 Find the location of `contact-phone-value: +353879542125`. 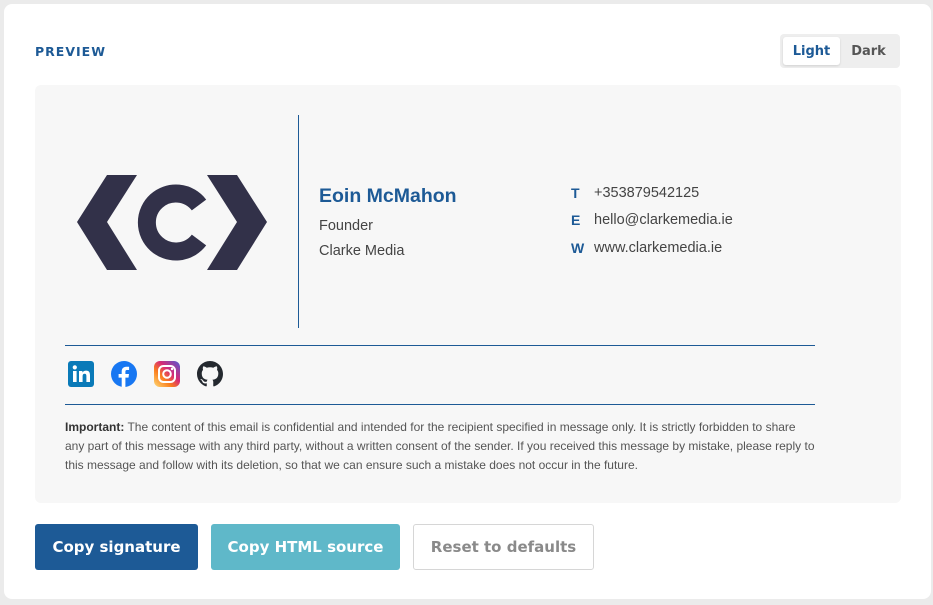

contact-phone-value: +353879542125 is located at coordinates (647, 193).